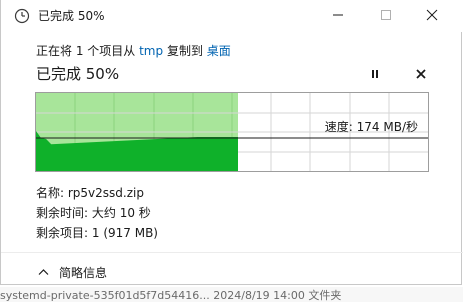 This screenshot has width=463, height=302. What do you see at coordinates (83, 272) in the screenshot?
I see `less-info-label: 简略信息` at bounding box center [83, 272].